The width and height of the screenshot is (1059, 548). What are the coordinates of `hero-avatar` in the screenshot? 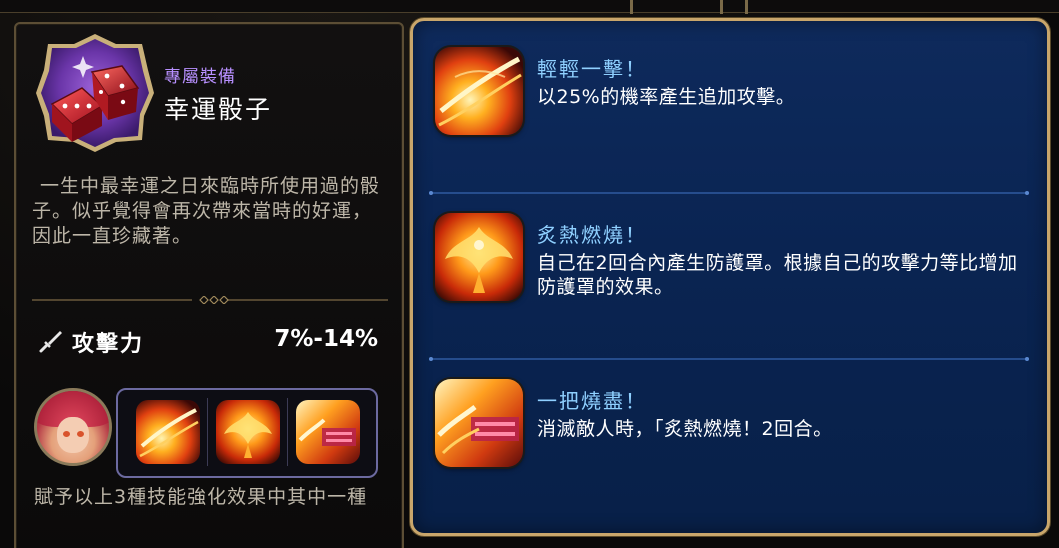 It's located at (73, 427).